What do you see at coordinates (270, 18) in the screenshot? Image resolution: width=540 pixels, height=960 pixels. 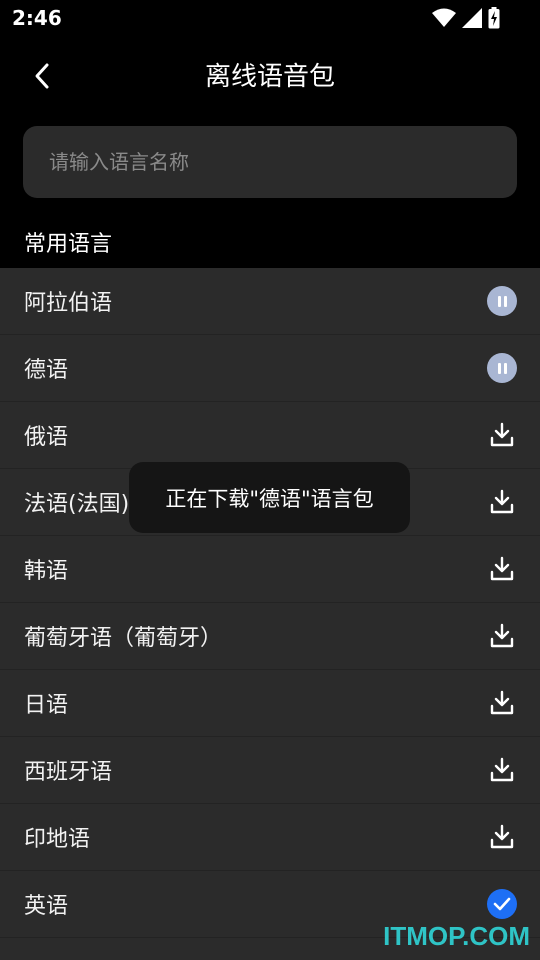 I see `status-bar: 2:46` at bounding box center [270, 18].